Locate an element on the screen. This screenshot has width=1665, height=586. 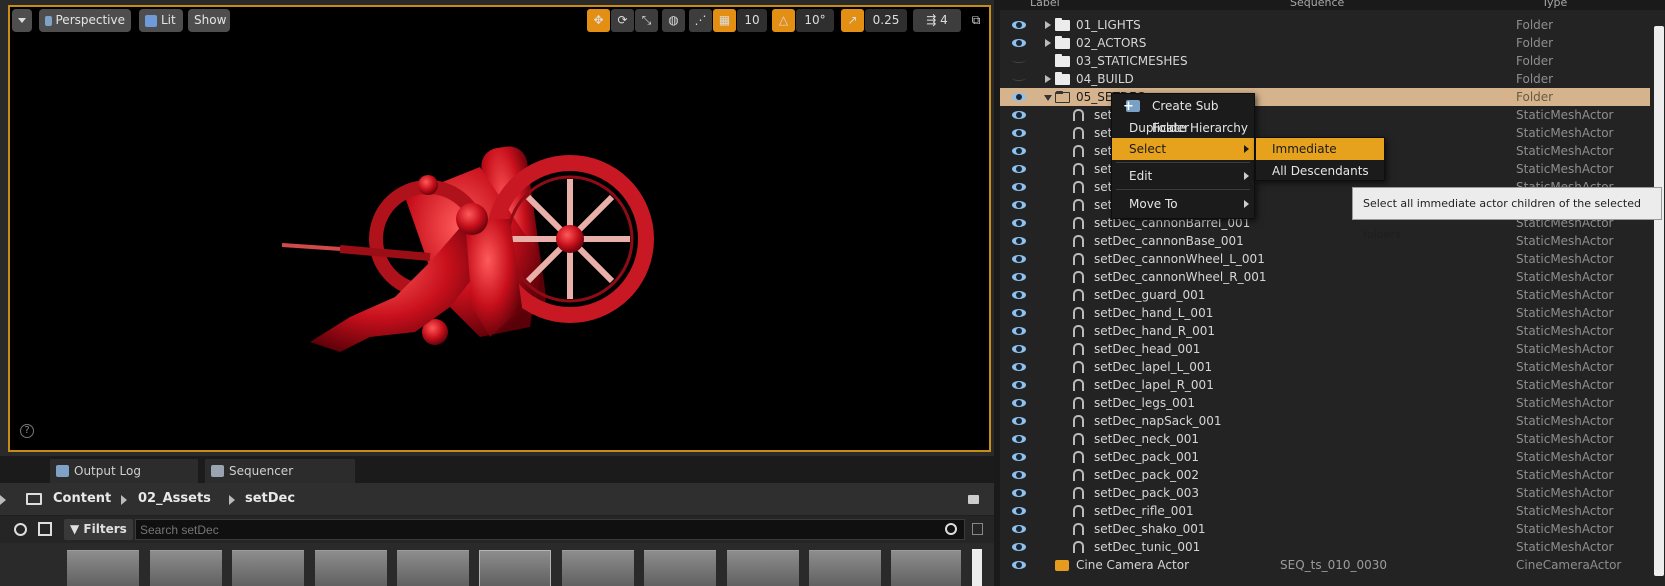
outliner-actor-row: setDec_legs_001 StaticMeshActor is located at coordinates (1325, 403).